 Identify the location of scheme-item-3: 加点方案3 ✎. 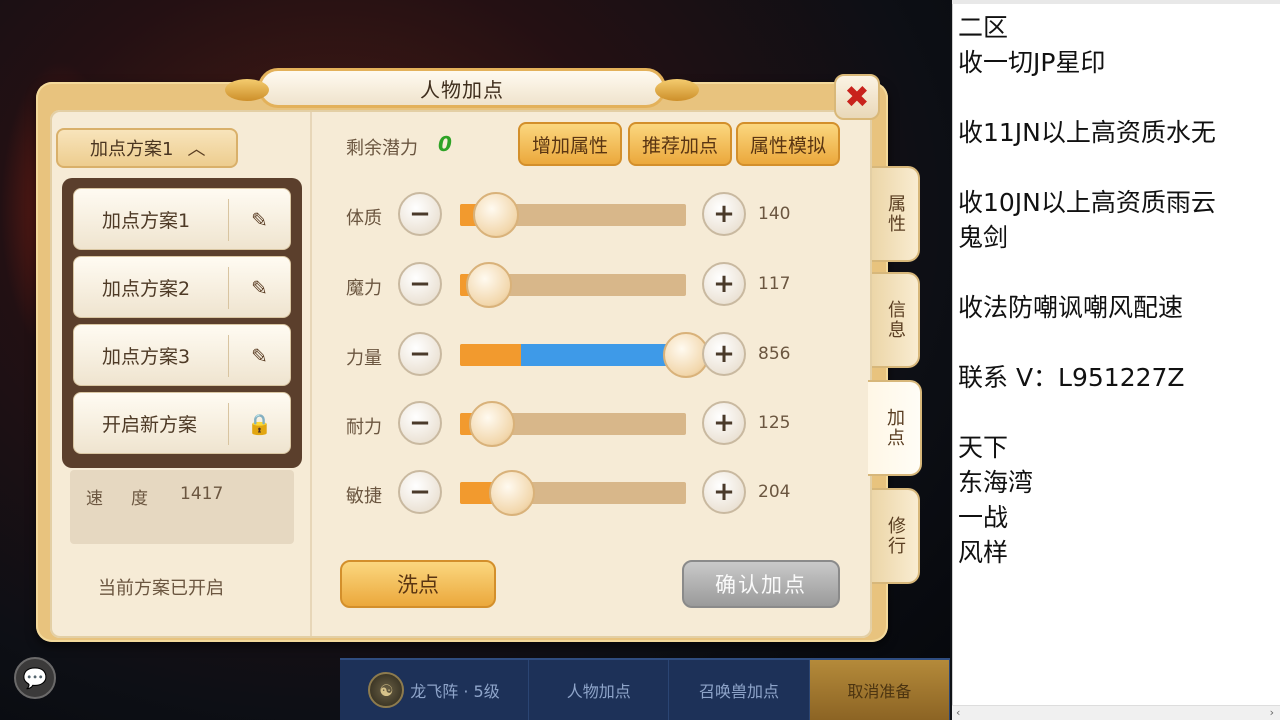
(182, 355).